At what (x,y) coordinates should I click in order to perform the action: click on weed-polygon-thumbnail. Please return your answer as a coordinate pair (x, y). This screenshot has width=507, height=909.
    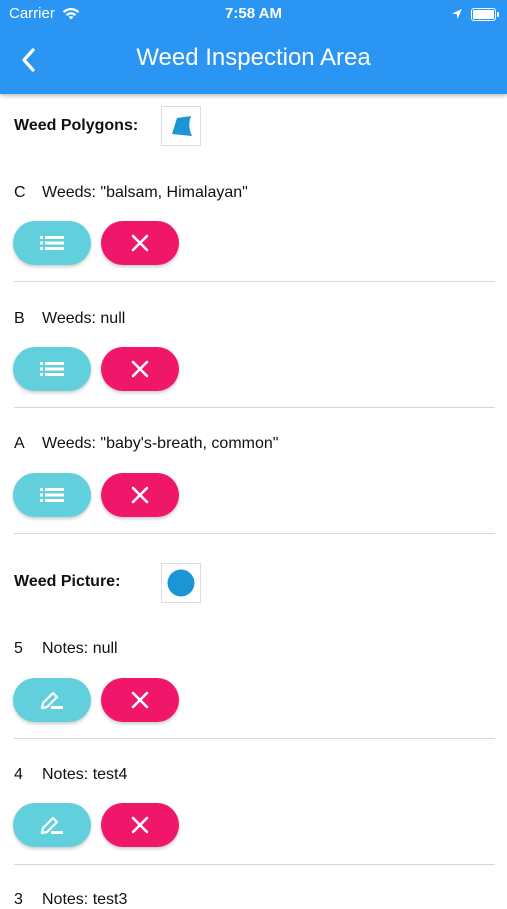
    Looking at the image, I should click on (181, 126).